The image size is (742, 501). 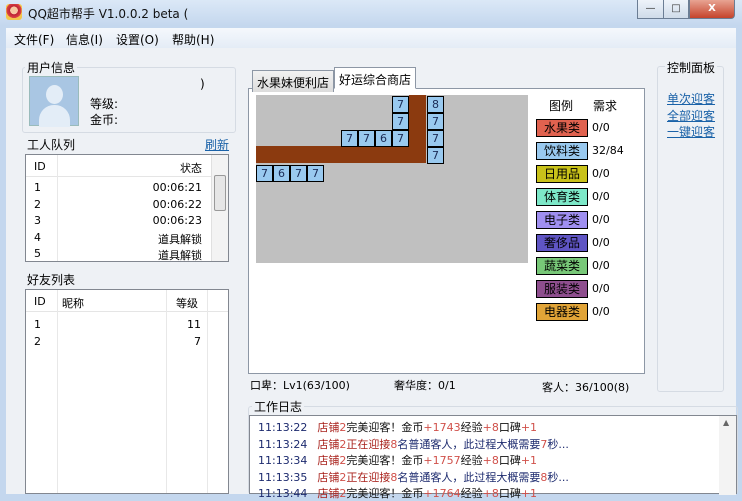 What do you see at coordinates (34, 39) in the screenshot?
I see `menu-file: 文件(F)` at bounding box center [34, 39].